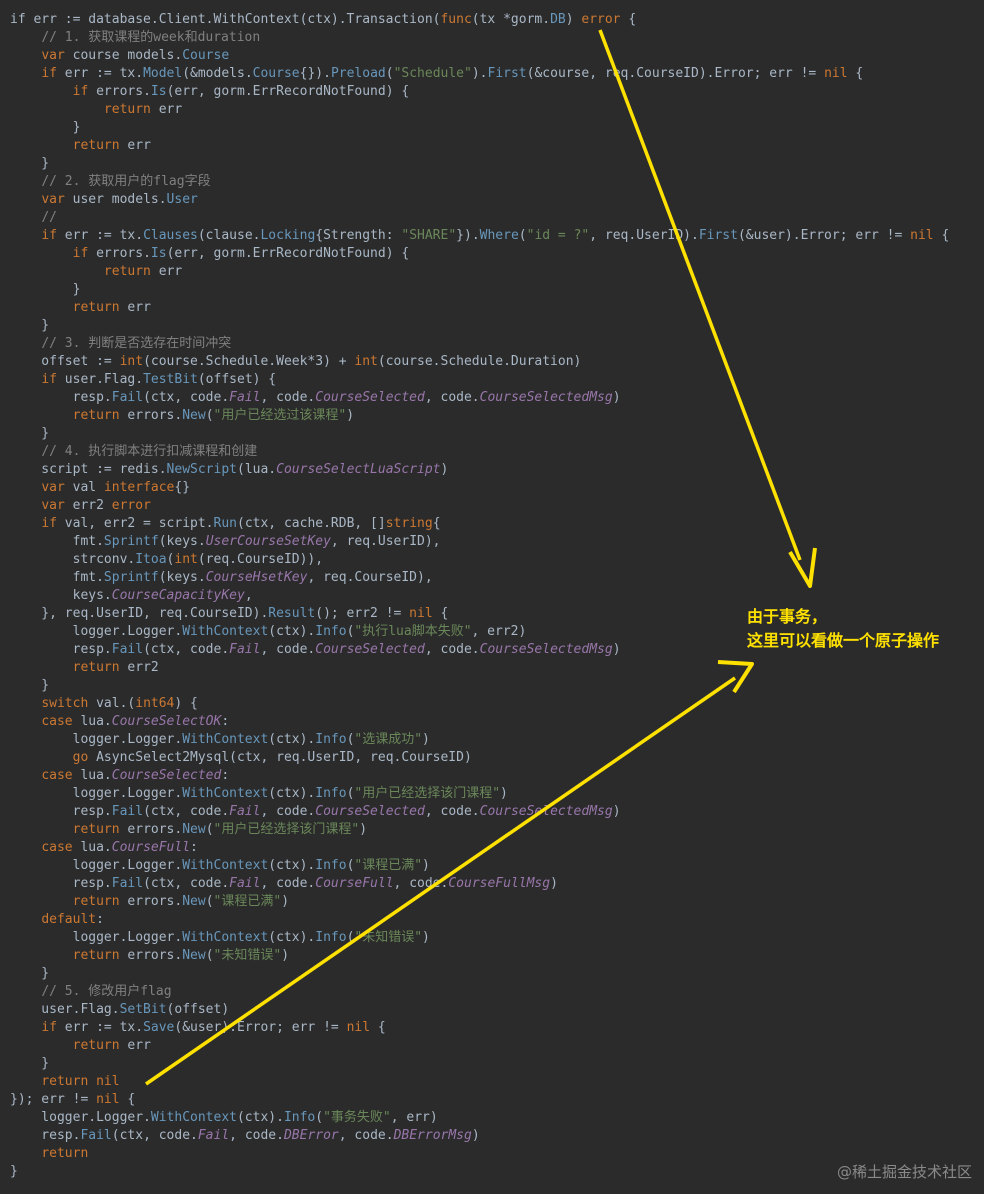 The image size is (984, 1194). What do you see at coordinates (707, 308) in the screenshot?
I see `arrow-to-annotation-top` at bounding box center [707, 308].